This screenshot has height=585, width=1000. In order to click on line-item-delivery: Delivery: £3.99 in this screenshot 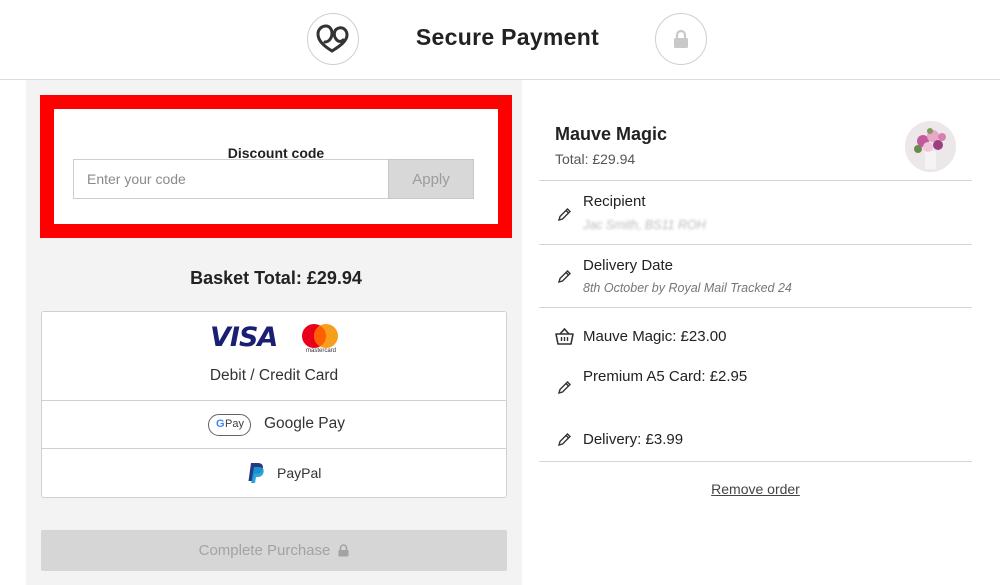, I will do `click(633, 439)`.